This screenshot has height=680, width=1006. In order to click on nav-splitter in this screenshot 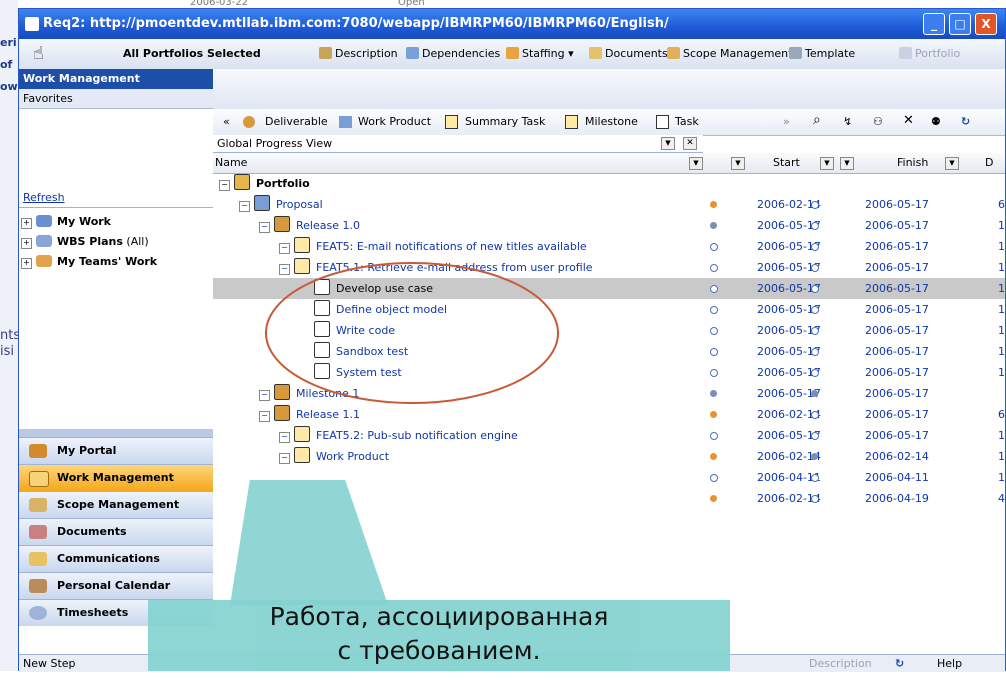, I will do `click(116, 433)`.